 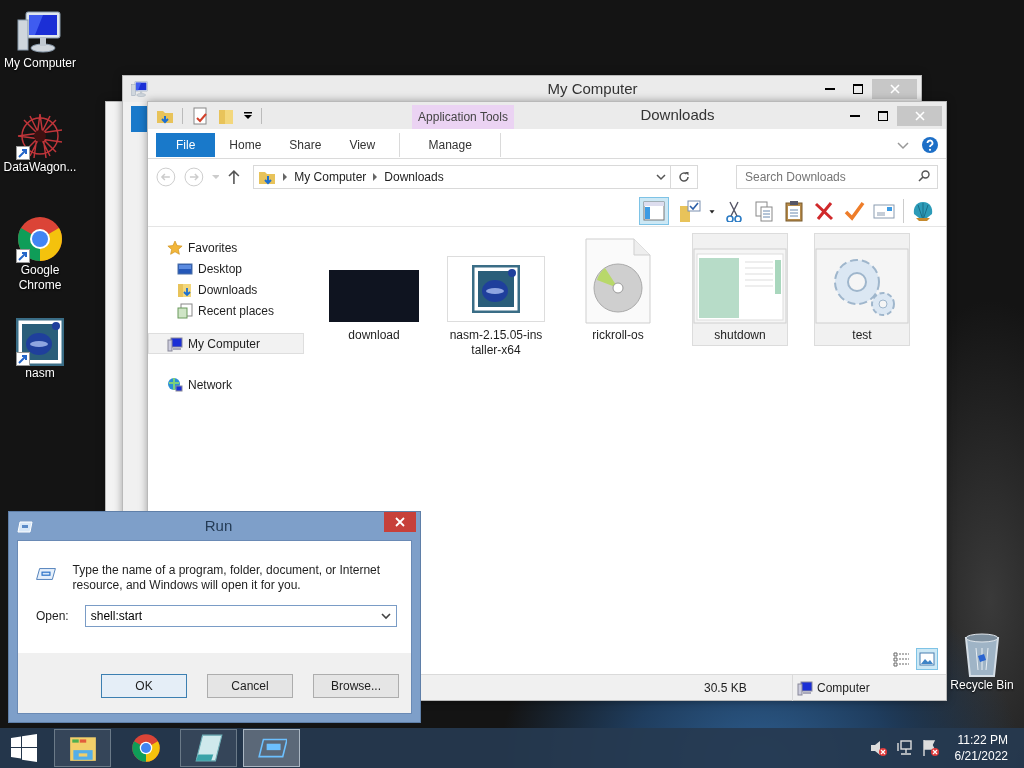 I want to click on speaker-muted-icon, so click(x=877, y=748).